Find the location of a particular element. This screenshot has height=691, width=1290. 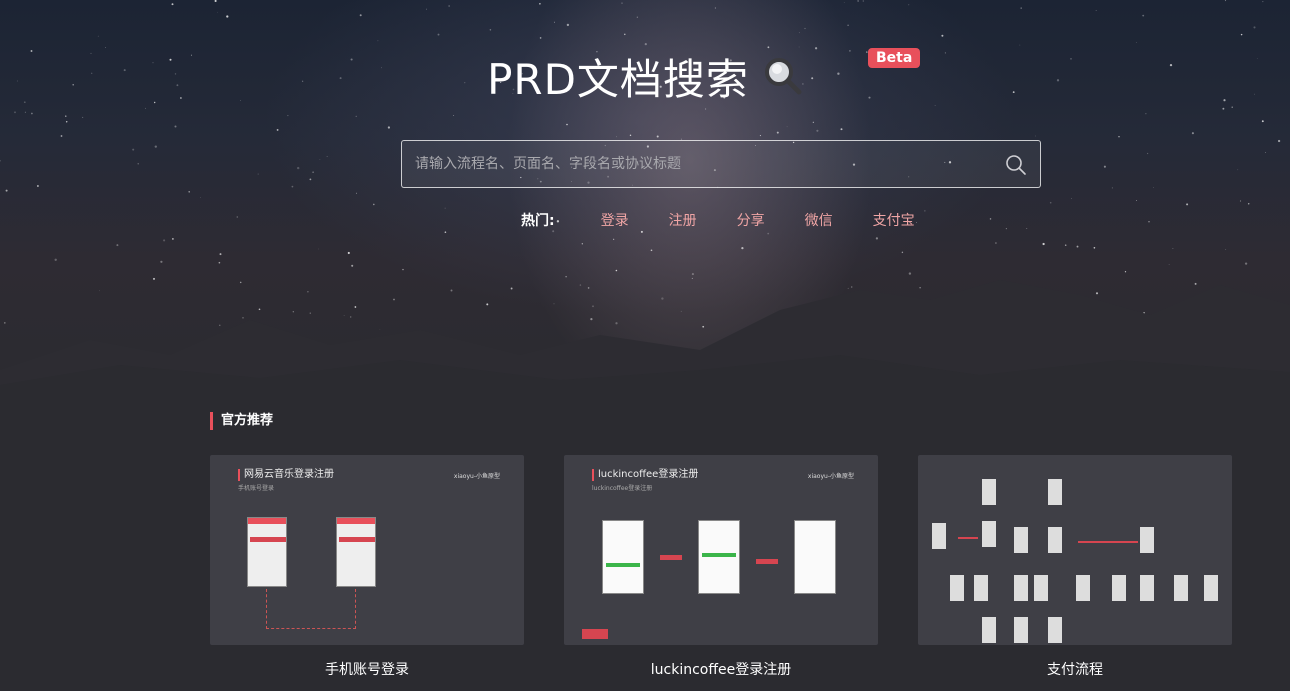

card-thumbnail: 网易云音乐登录注册 手机账号登录 xiaoyu-小鱼原型 is located at coordinates (367, 550).